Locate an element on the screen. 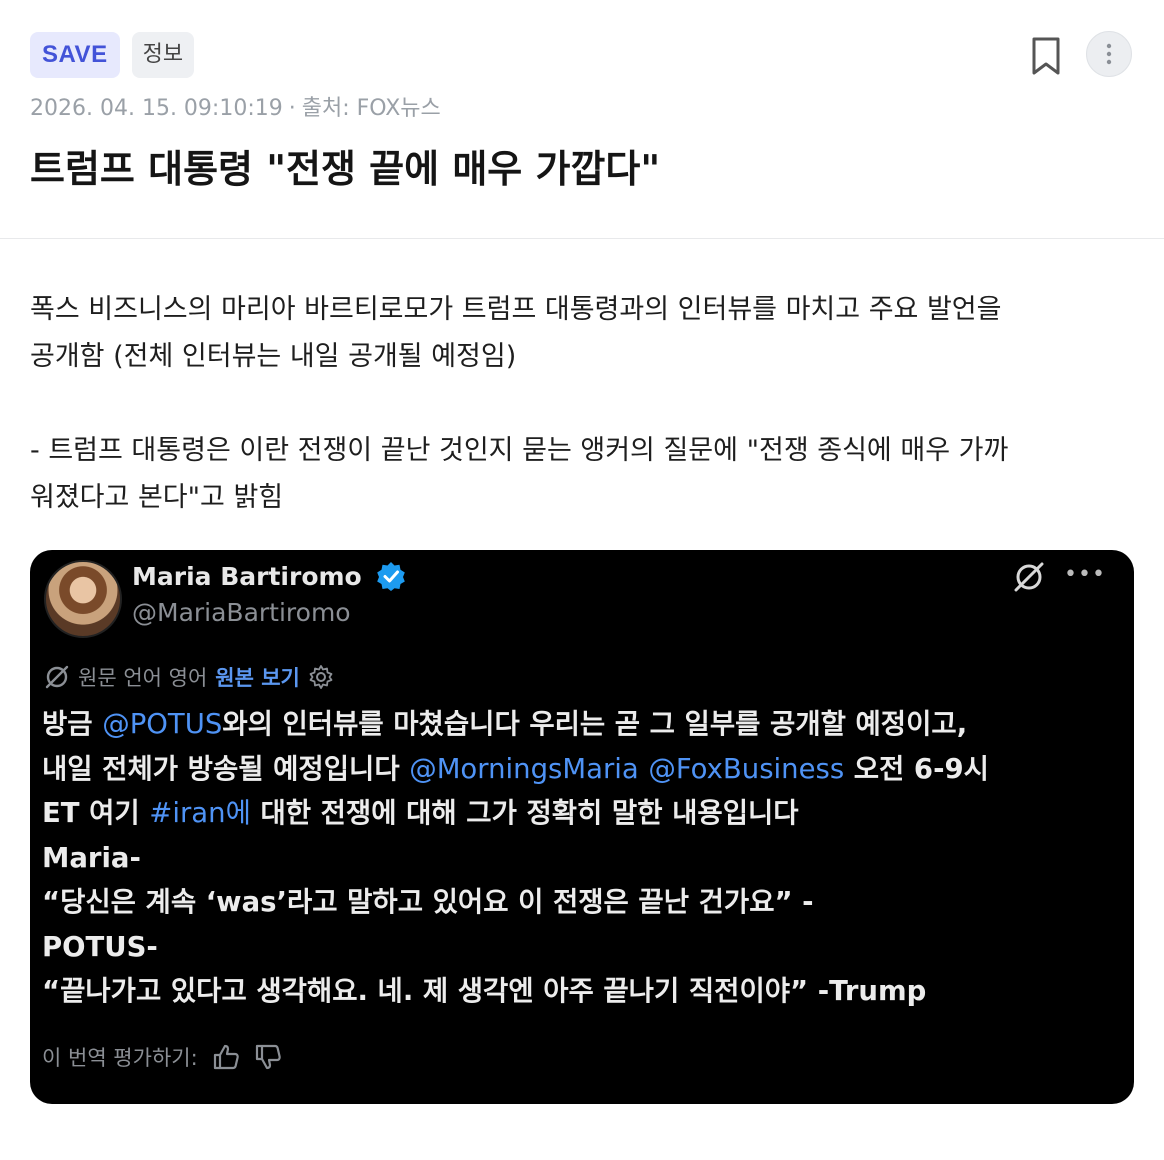 This screenshot has height=1160, width=1164. mention-link: @MorningsMaria is located at coordinates (524, 769).